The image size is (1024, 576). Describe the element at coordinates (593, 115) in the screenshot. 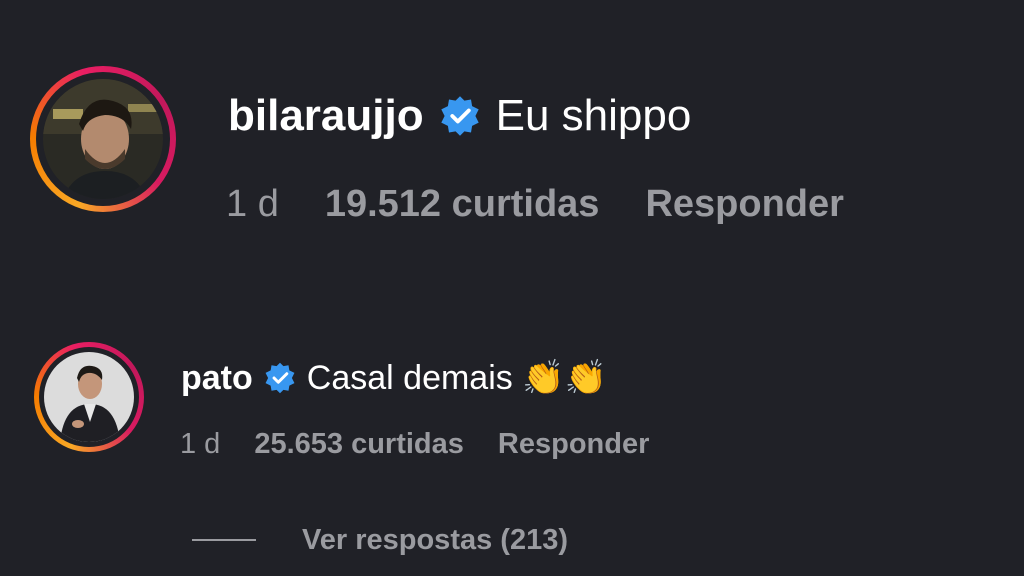

I see `comment-text: Eu shippo` at that location.